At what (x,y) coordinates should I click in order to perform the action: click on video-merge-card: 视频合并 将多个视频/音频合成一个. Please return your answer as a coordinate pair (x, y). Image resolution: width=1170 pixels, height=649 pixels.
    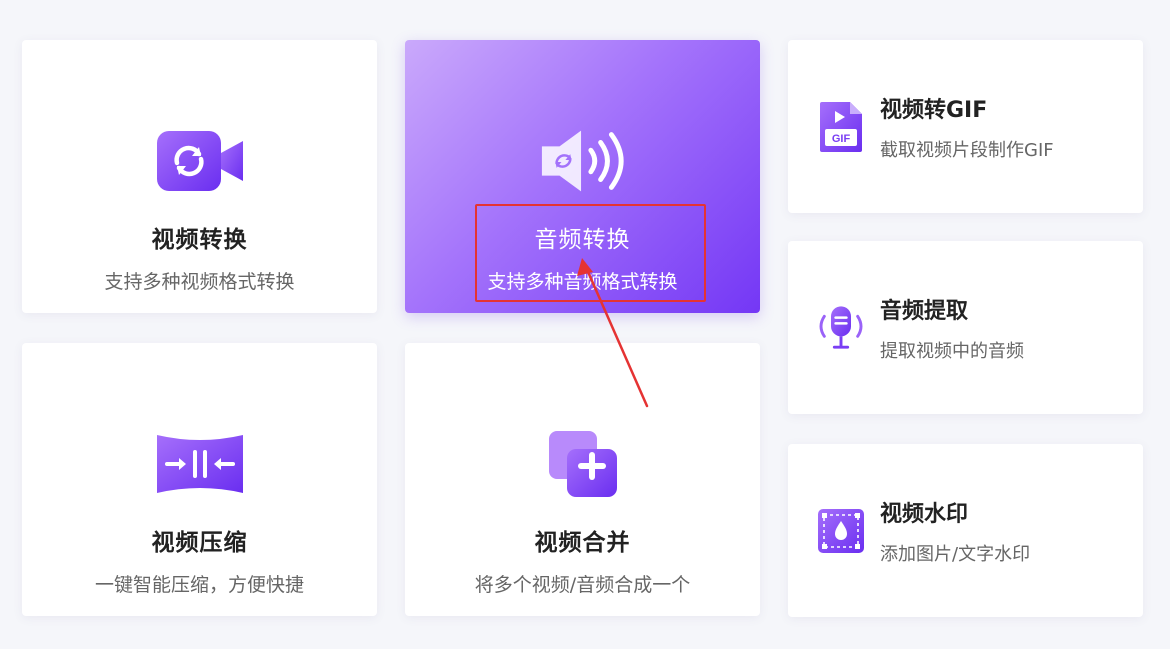
    Looking at the image, I should click on (582, 479).